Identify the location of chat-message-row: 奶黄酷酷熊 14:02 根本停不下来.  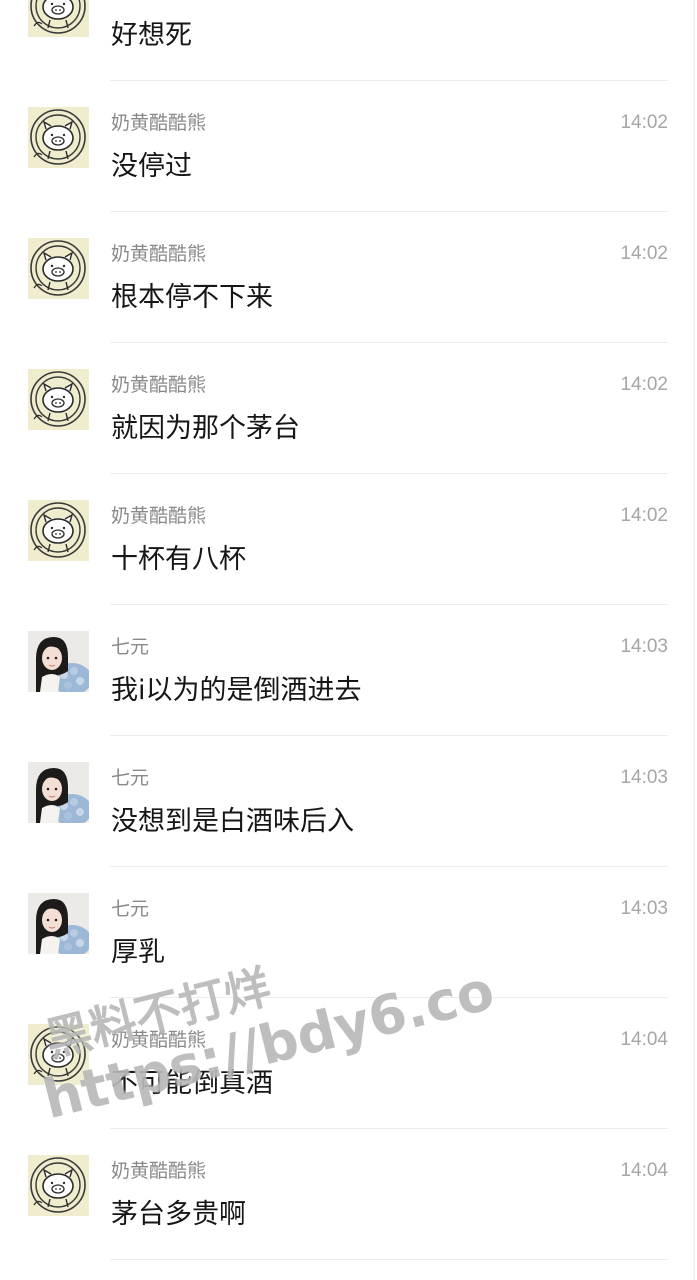
(348, 277).